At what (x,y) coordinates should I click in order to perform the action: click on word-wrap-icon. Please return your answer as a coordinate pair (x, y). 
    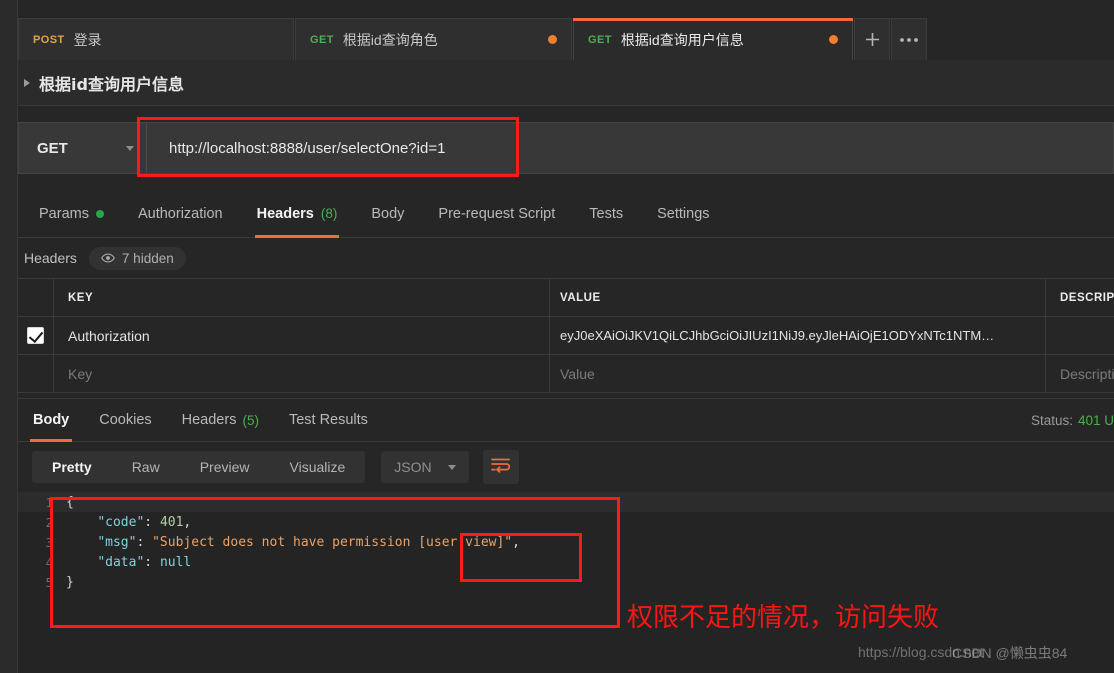
    Looking at the image, I should click on (501, 467).